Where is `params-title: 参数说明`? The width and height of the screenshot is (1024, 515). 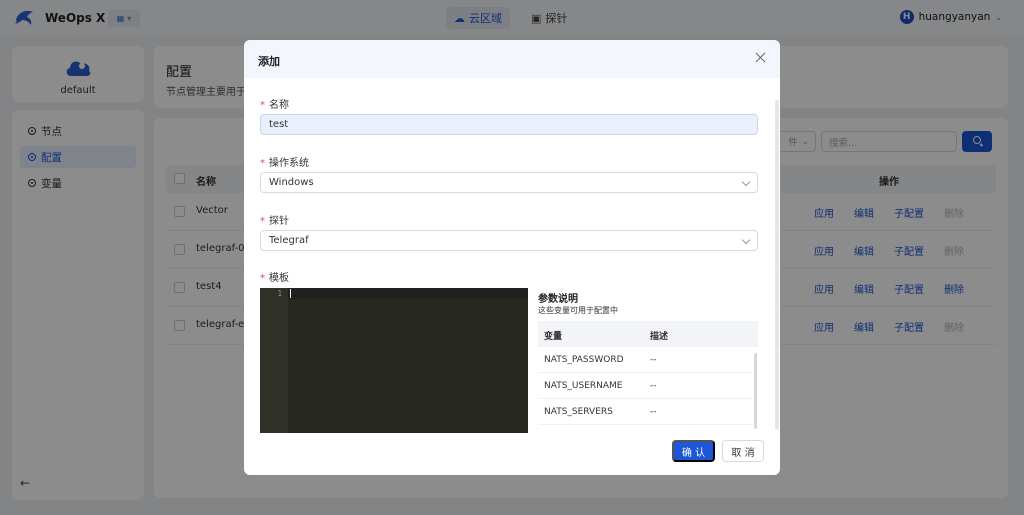 params-title: 参数说明 is located at coordinates (558, 299).